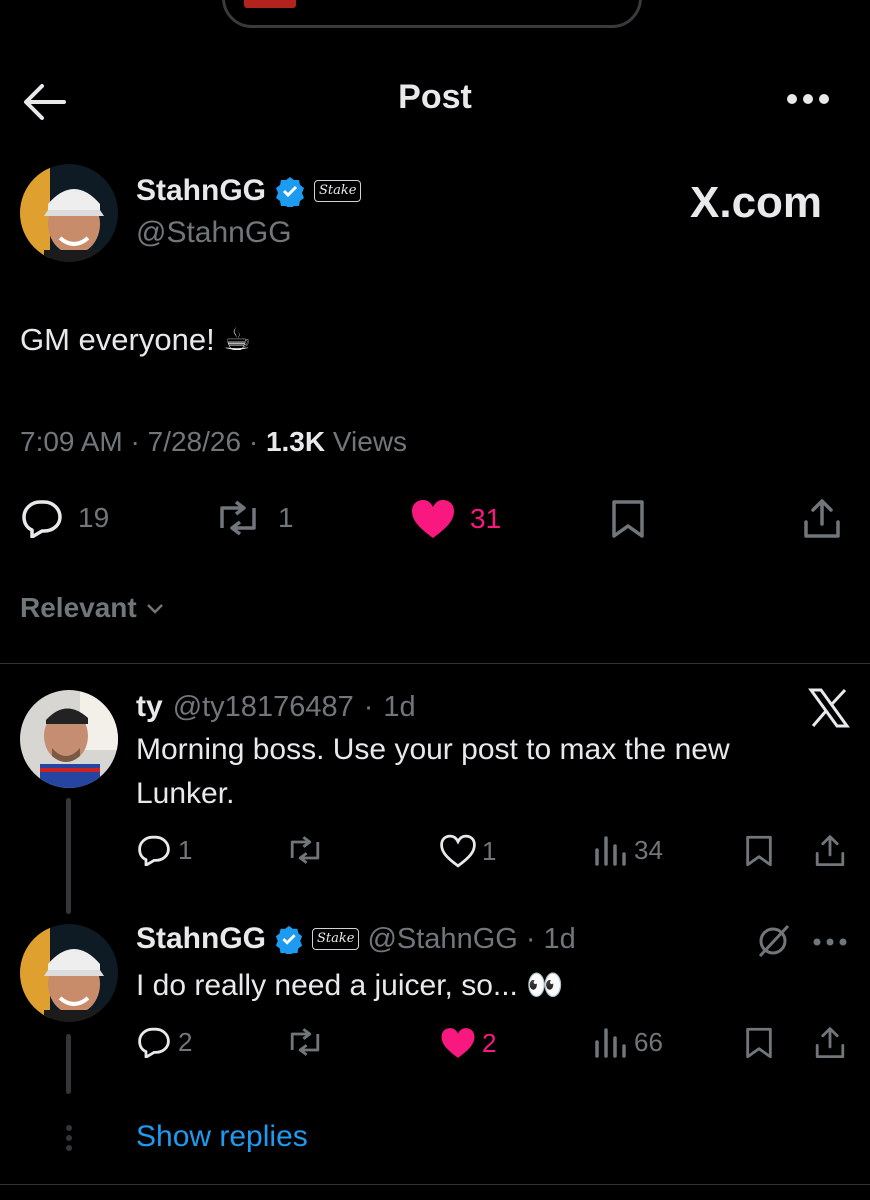 Image resolution: width=870 pixels, height=1200 pixels. Describe the element at coordinates (201, 939) in the screenshot. I see `reply-author-name: StahnGG` at that location.